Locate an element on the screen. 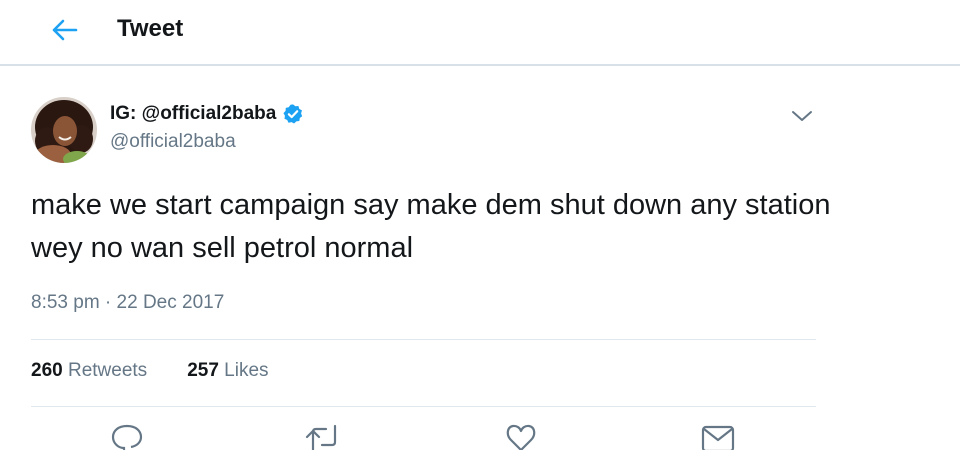 The image size is (960, 450). avatar is located at coordinates (64, 130).